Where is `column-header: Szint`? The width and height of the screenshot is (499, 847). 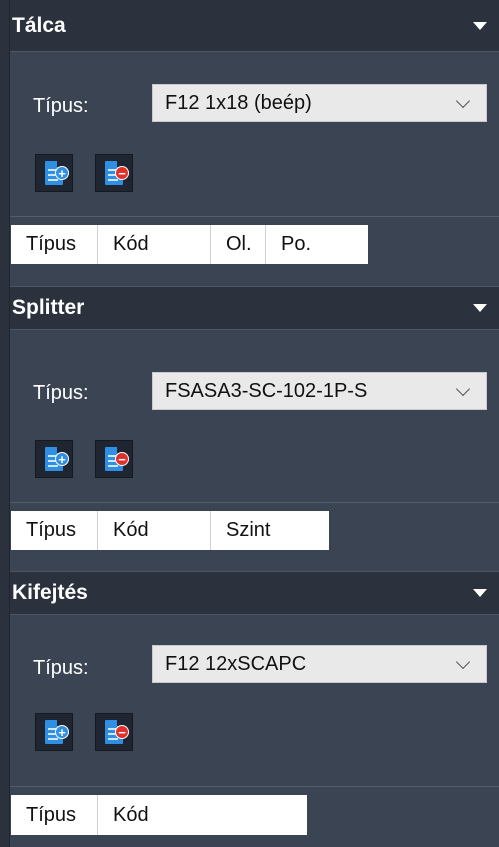
column-header: Szint is located at coordinates (270, 530).